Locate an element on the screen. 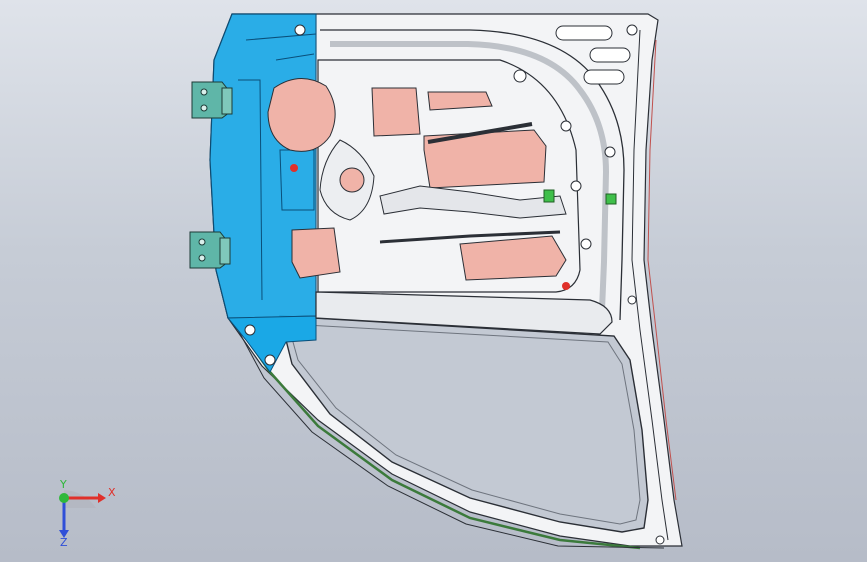  upper-hinge is located at coordinates (212, 100).